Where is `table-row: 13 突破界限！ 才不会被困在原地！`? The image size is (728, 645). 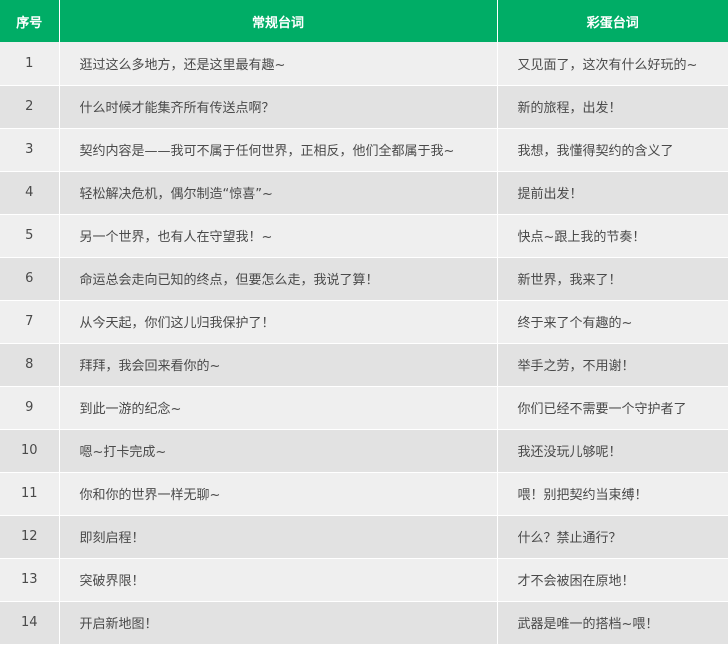
table-row: 13 突破界限！ 才不会被困在原地！ is located at coordinates (364, 580).